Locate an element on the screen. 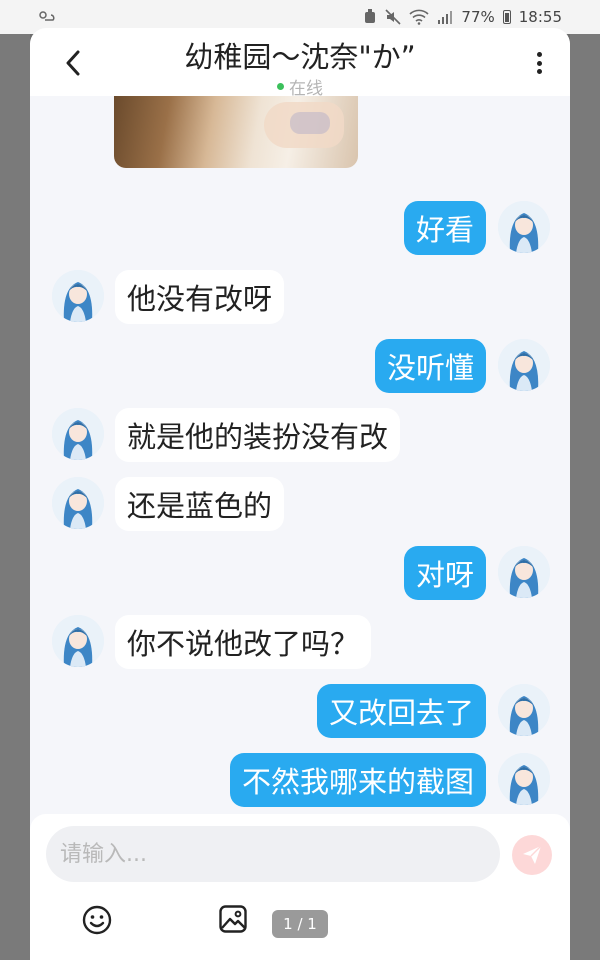 The height and width of the screenshot is (960, 600). chat-header: 幼稚园～沈奈"か” 在线 is located at coordinates (300, 63).